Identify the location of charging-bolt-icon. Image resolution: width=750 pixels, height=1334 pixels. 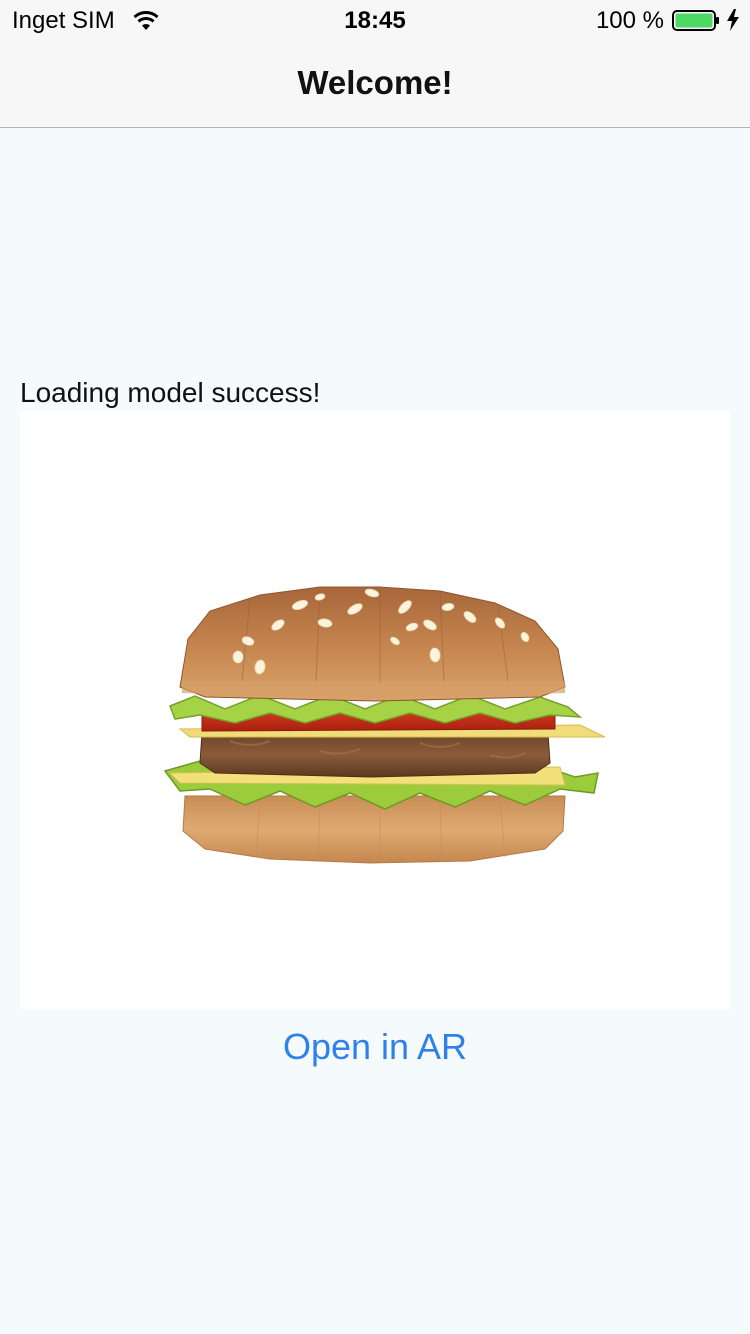
(733, 20).